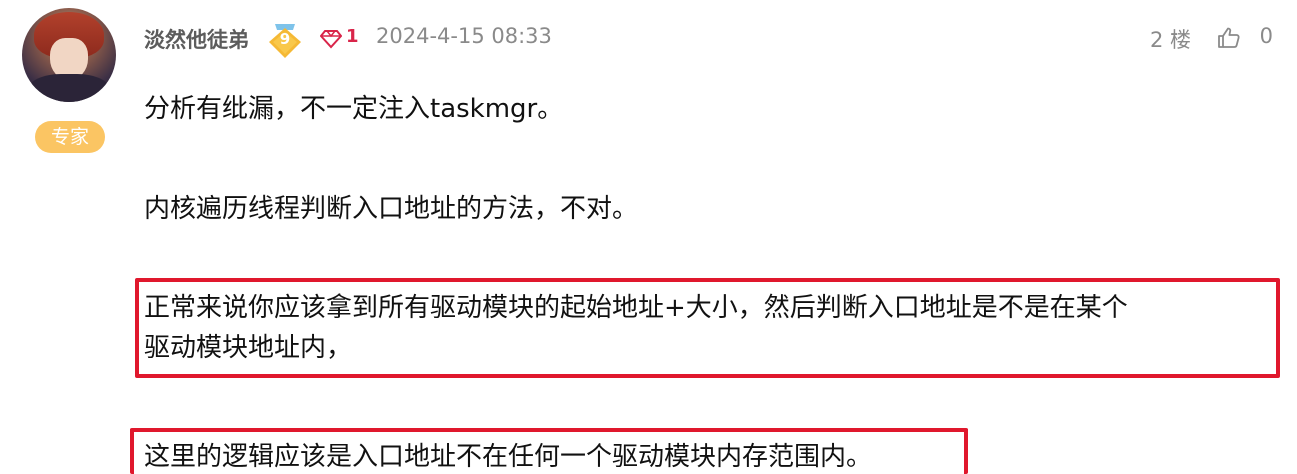  I want to click on floor-number: 2 楼, so click(1170, 39).